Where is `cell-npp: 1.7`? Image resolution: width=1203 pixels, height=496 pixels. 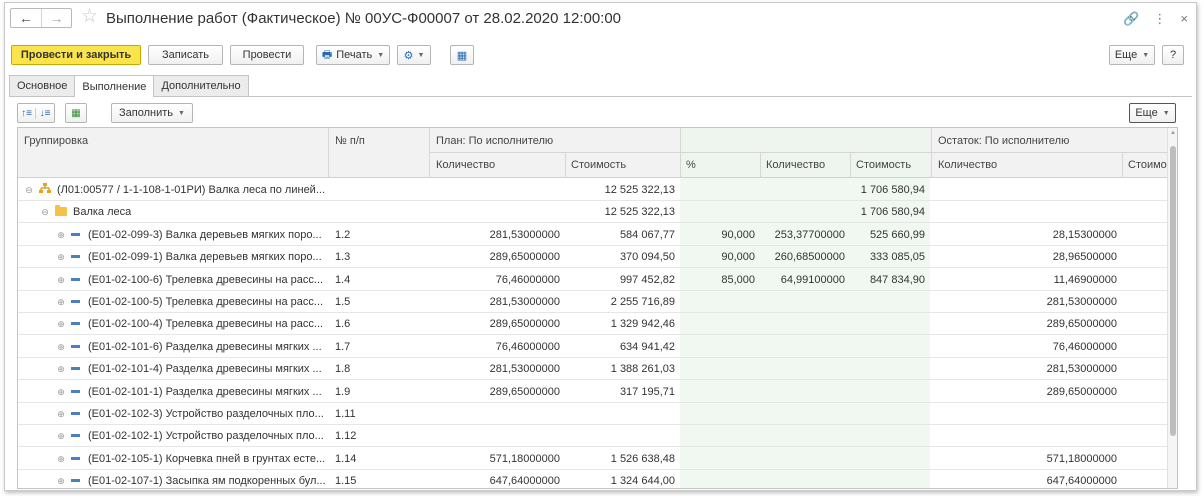 cell-npp: 1.7 is located at coordinates (343, 346).